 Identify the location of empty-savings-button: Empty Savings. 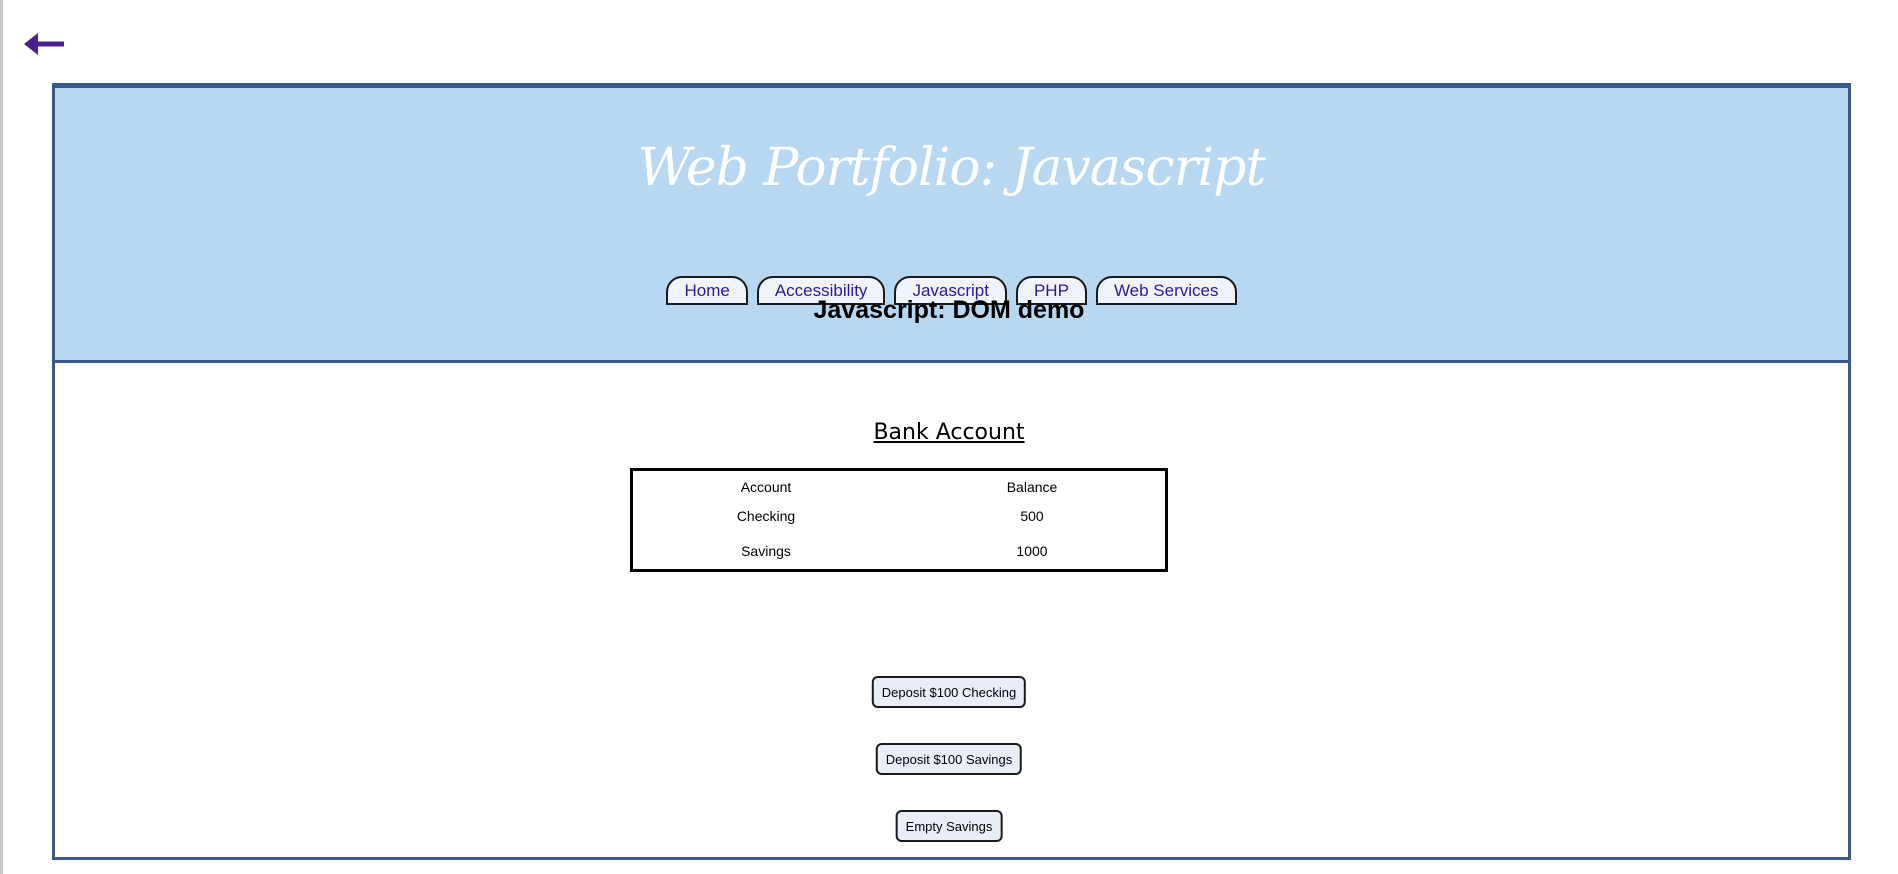
(949, 826).